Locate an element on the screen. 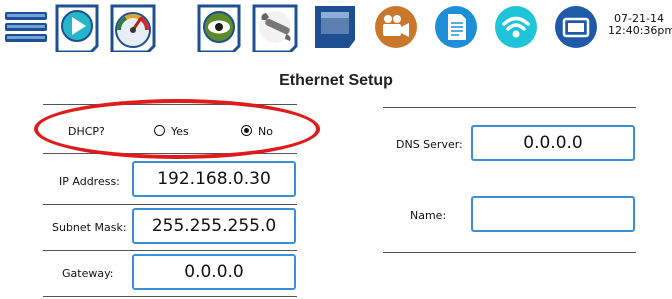 The width and height of the screenshot is (672, 299). name-label: Name: is located at coordinates (428, 215).